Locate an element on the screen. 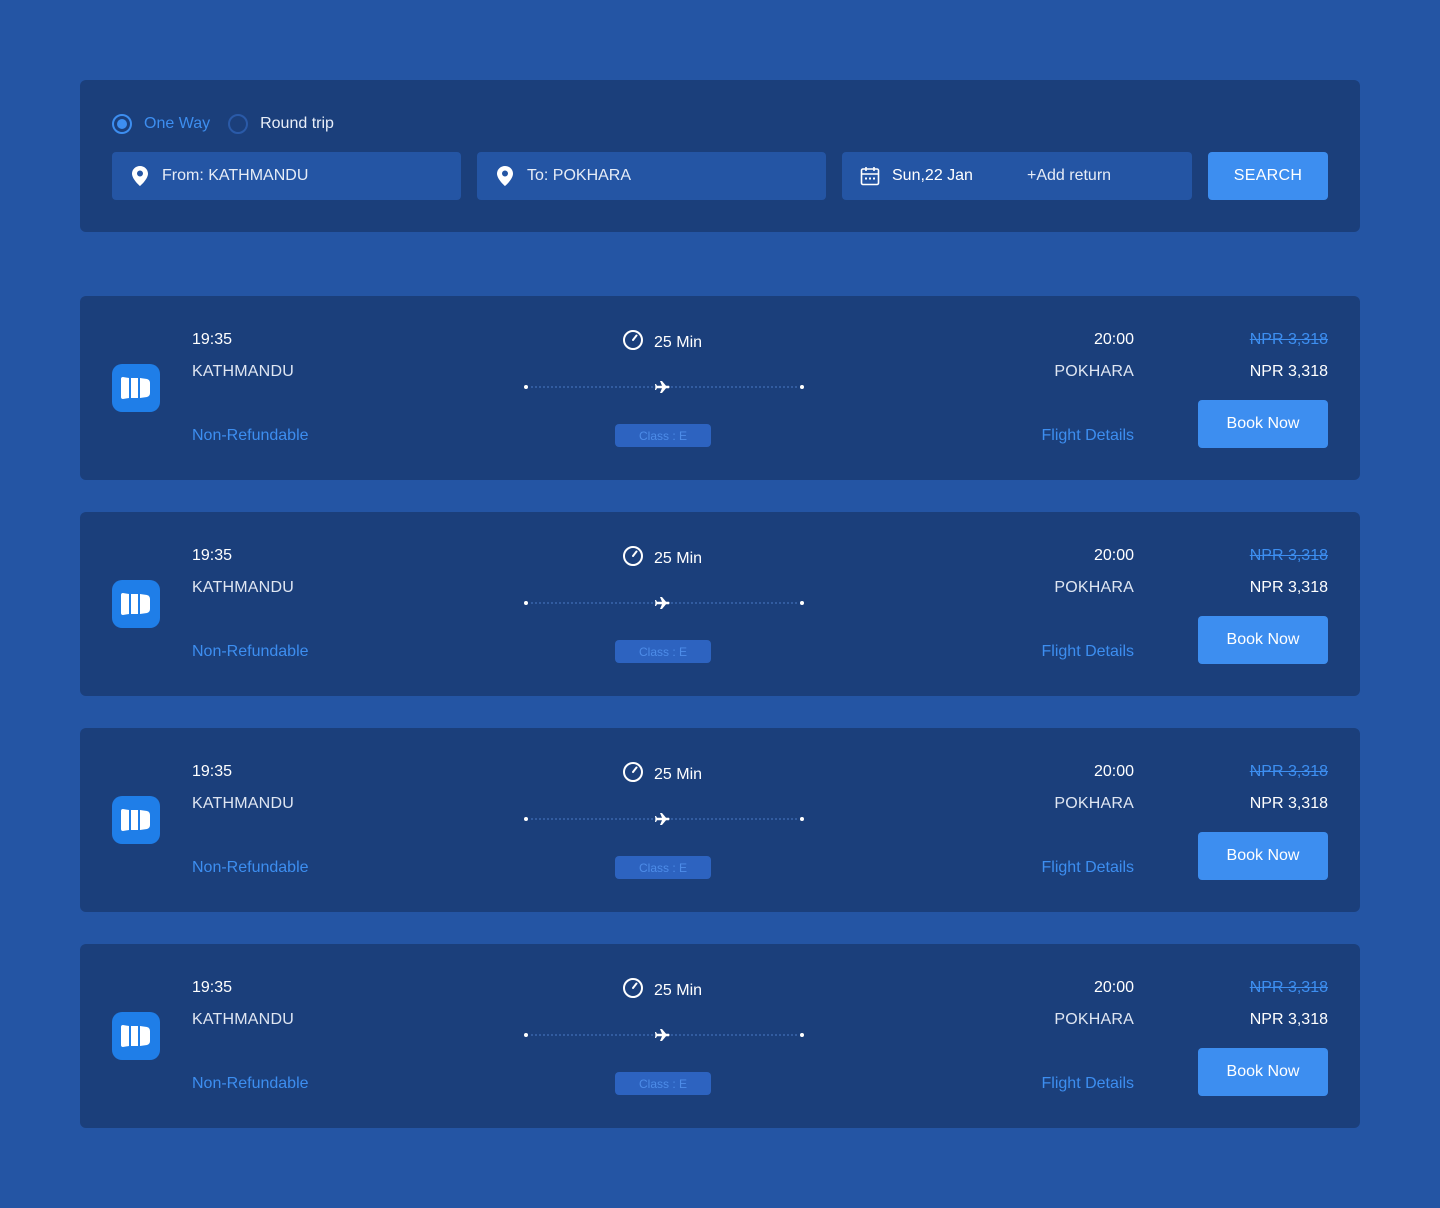  round-trip-radio: Round trip is located at coordinates (281, 124).